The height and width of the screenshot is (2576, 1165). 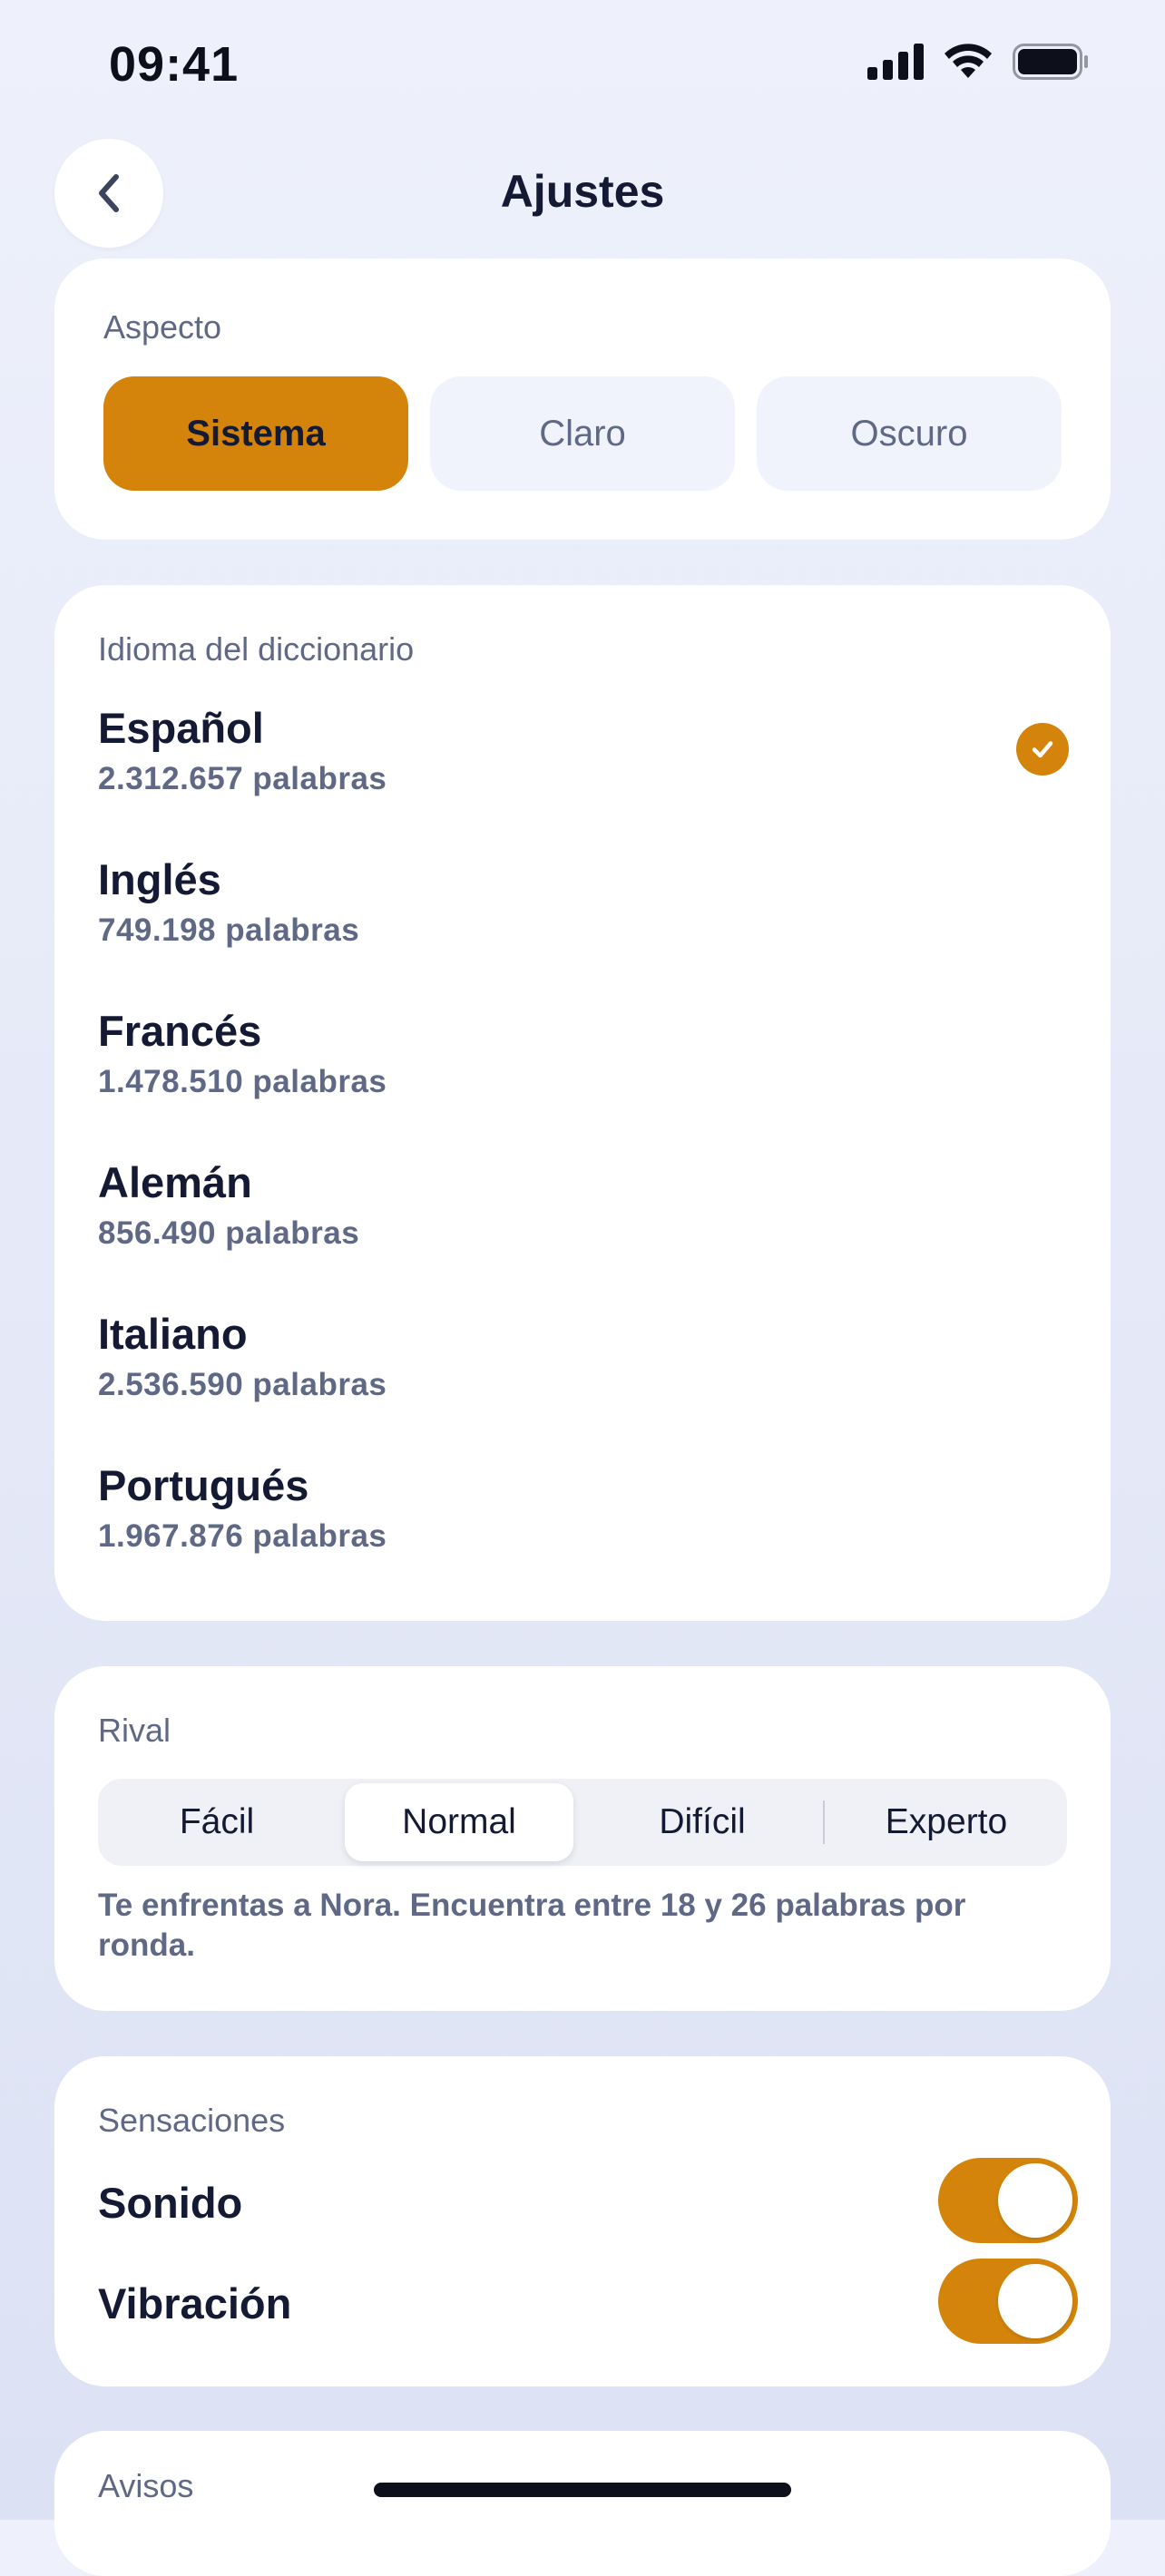 What do you see at coordinates (170, 2203) in the screenshot?
I see `sound-label: Sonido` at bounding box center [170, 2203].